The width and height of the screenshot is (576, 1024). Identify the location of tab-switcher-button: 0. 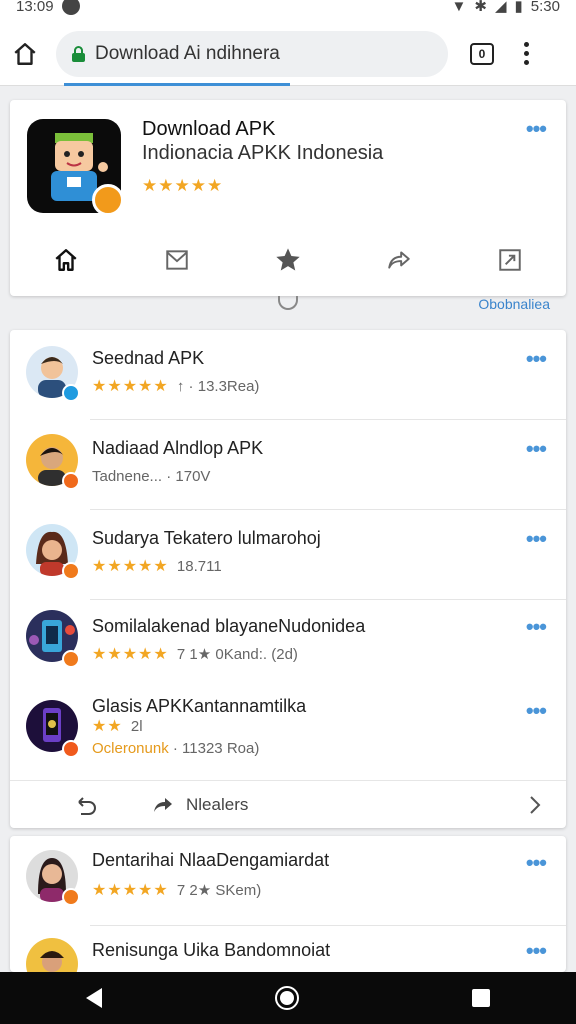
(482, 53).